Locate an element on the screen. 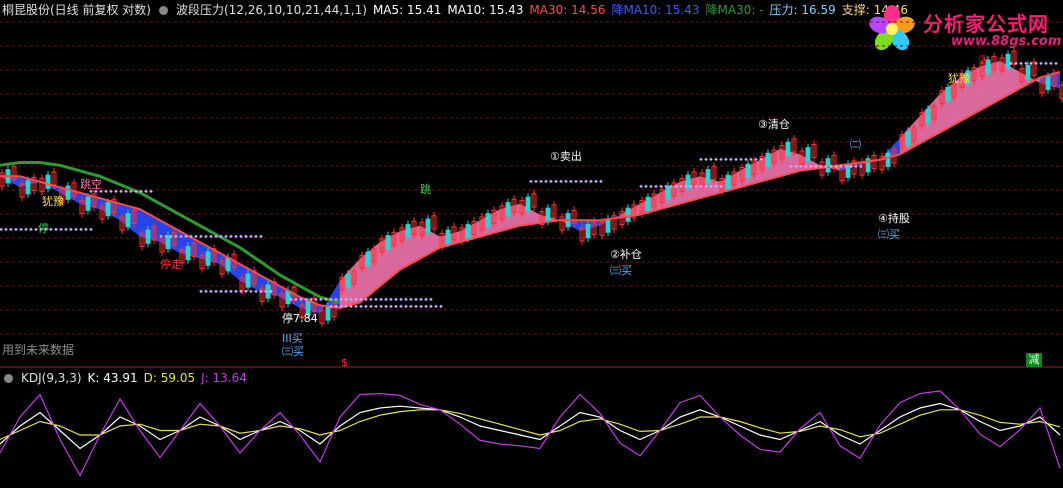 This screenshot has height=488, width=1063. chart-annotation: 停走 is located at coordinates (171, 264).